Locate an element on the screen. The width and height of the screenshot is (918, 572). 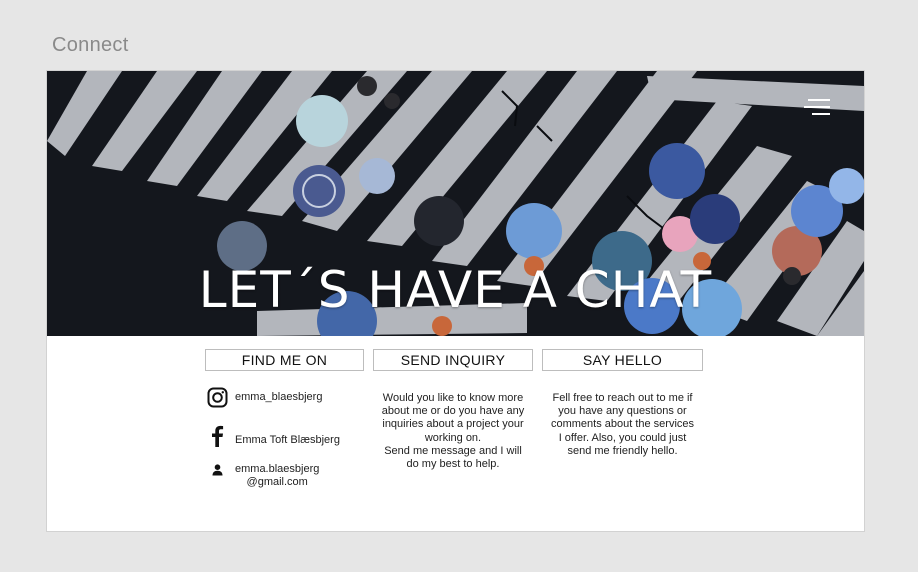
hero-title: LET´S HAVE A CHAT is located at coordinates (455, 290).